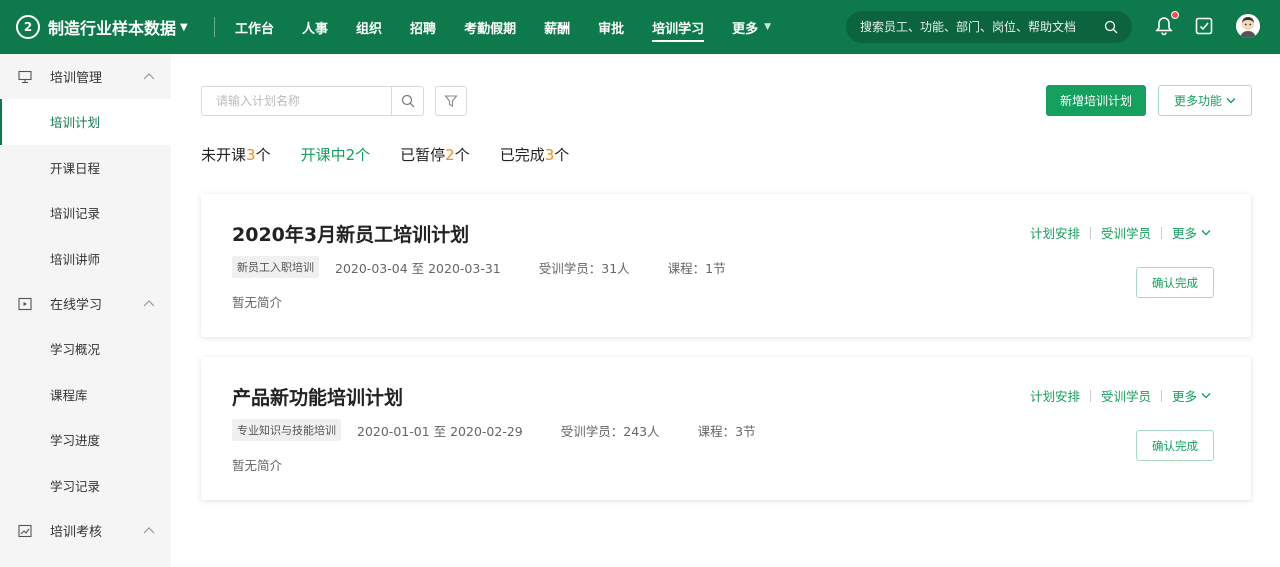 This screenshot has height=567, width=1280. Describe the element at coordinates (112, 28) in the screenshot. I see `brand-name: 制造行业样本数据` at that location.